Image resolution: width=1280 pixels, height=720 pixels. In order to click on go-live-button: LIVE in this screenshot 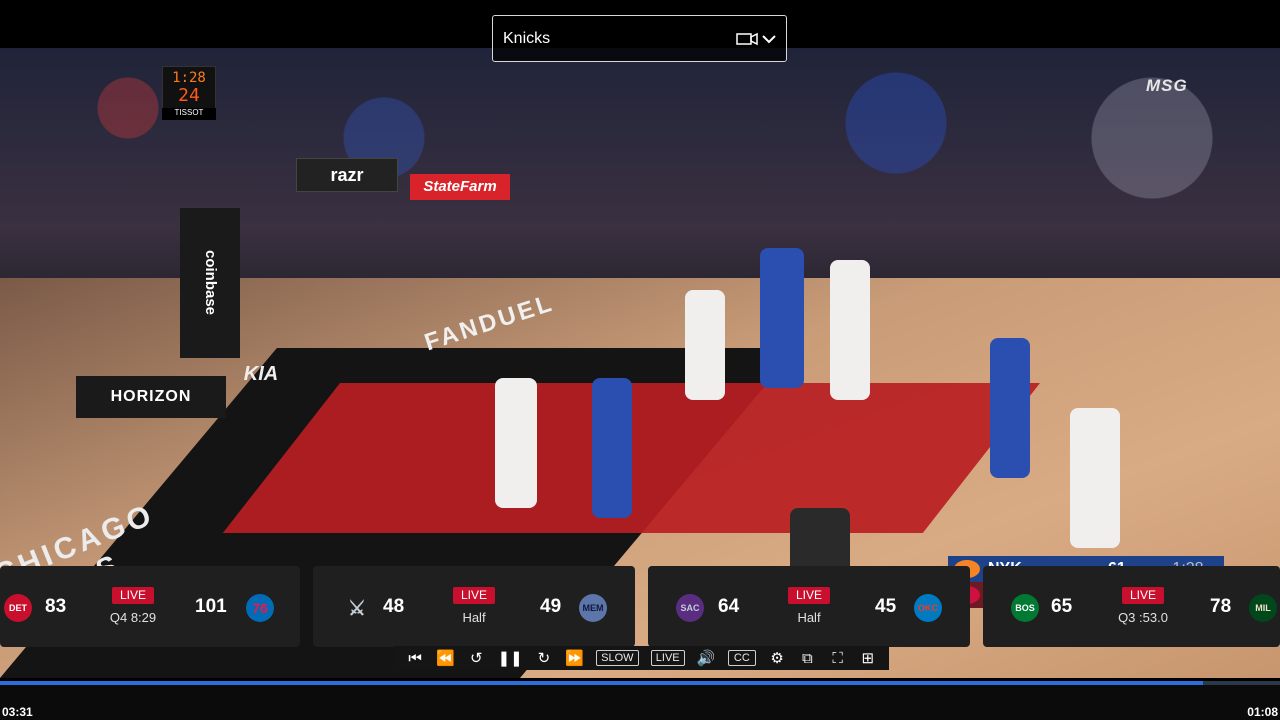, I will do `click(667, 658)`.